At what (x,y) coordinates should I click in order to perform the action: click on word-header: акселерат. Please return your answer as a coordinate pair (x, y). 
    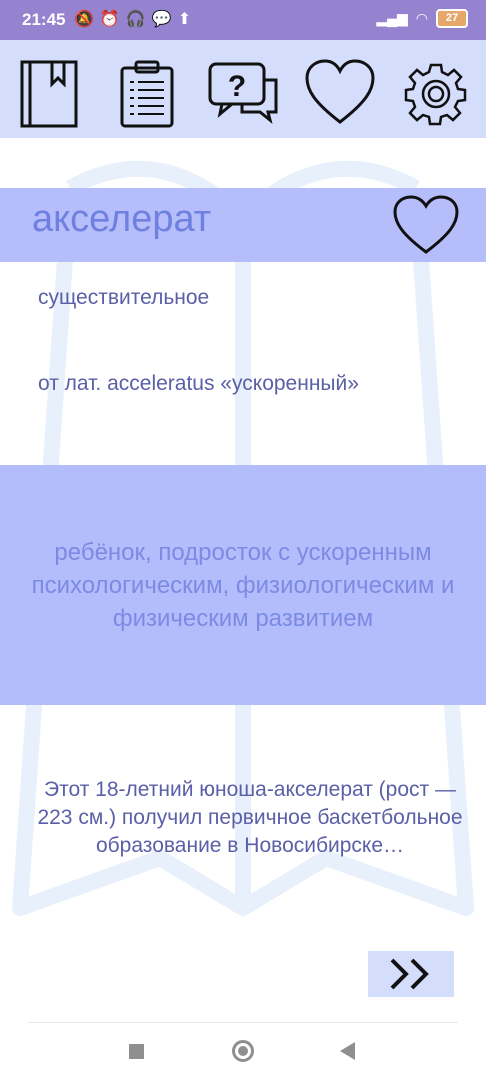
    Looking at the image, I should click on (243, 225).